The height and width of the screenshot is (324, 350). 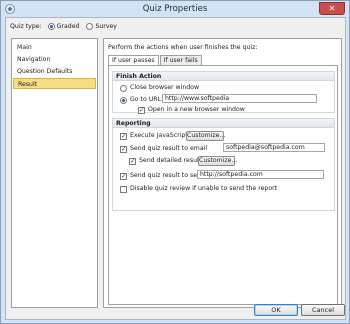 I want to click on nav-item-result: Result, so click(x=54, y=83).